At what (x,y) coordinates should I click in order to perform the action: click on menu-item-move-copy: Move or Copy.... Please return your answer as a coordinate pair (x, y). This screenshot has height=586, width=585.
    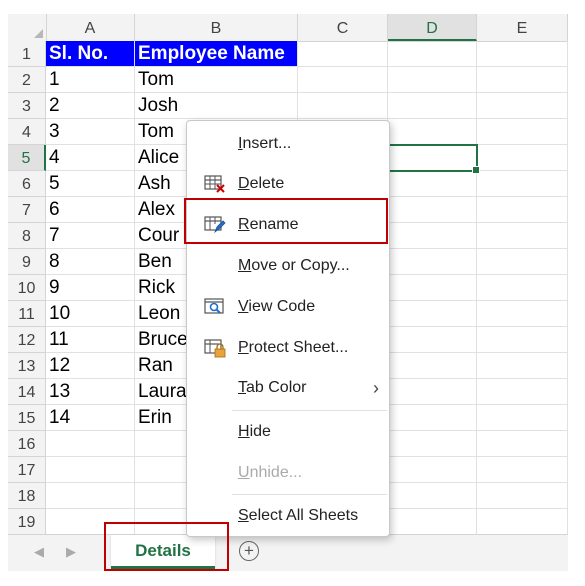
    Looking at the image, I should click on (288, 266).